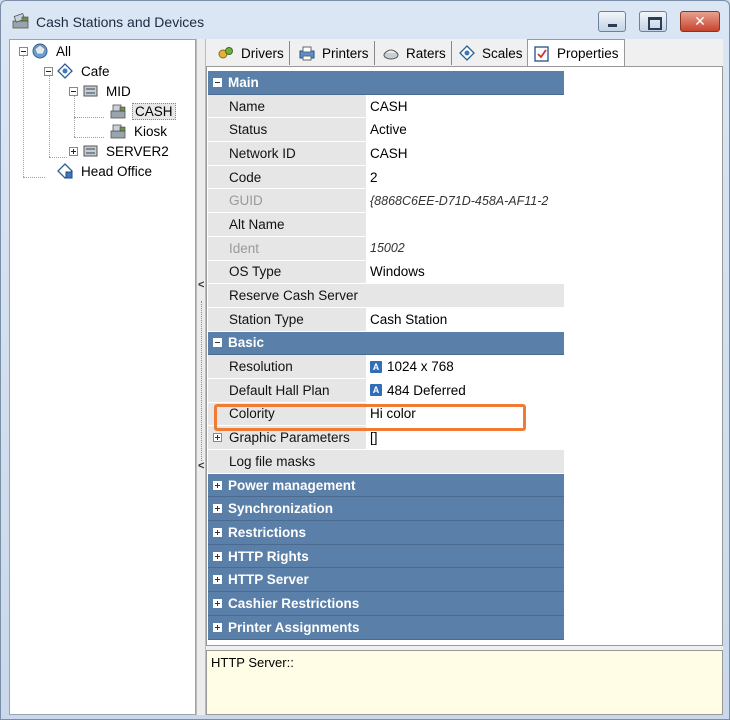 The image size is (730, 720). Describe the element at coordinates (464, 319) in the screenshot. I see `property-value: Cash Station` at that location.